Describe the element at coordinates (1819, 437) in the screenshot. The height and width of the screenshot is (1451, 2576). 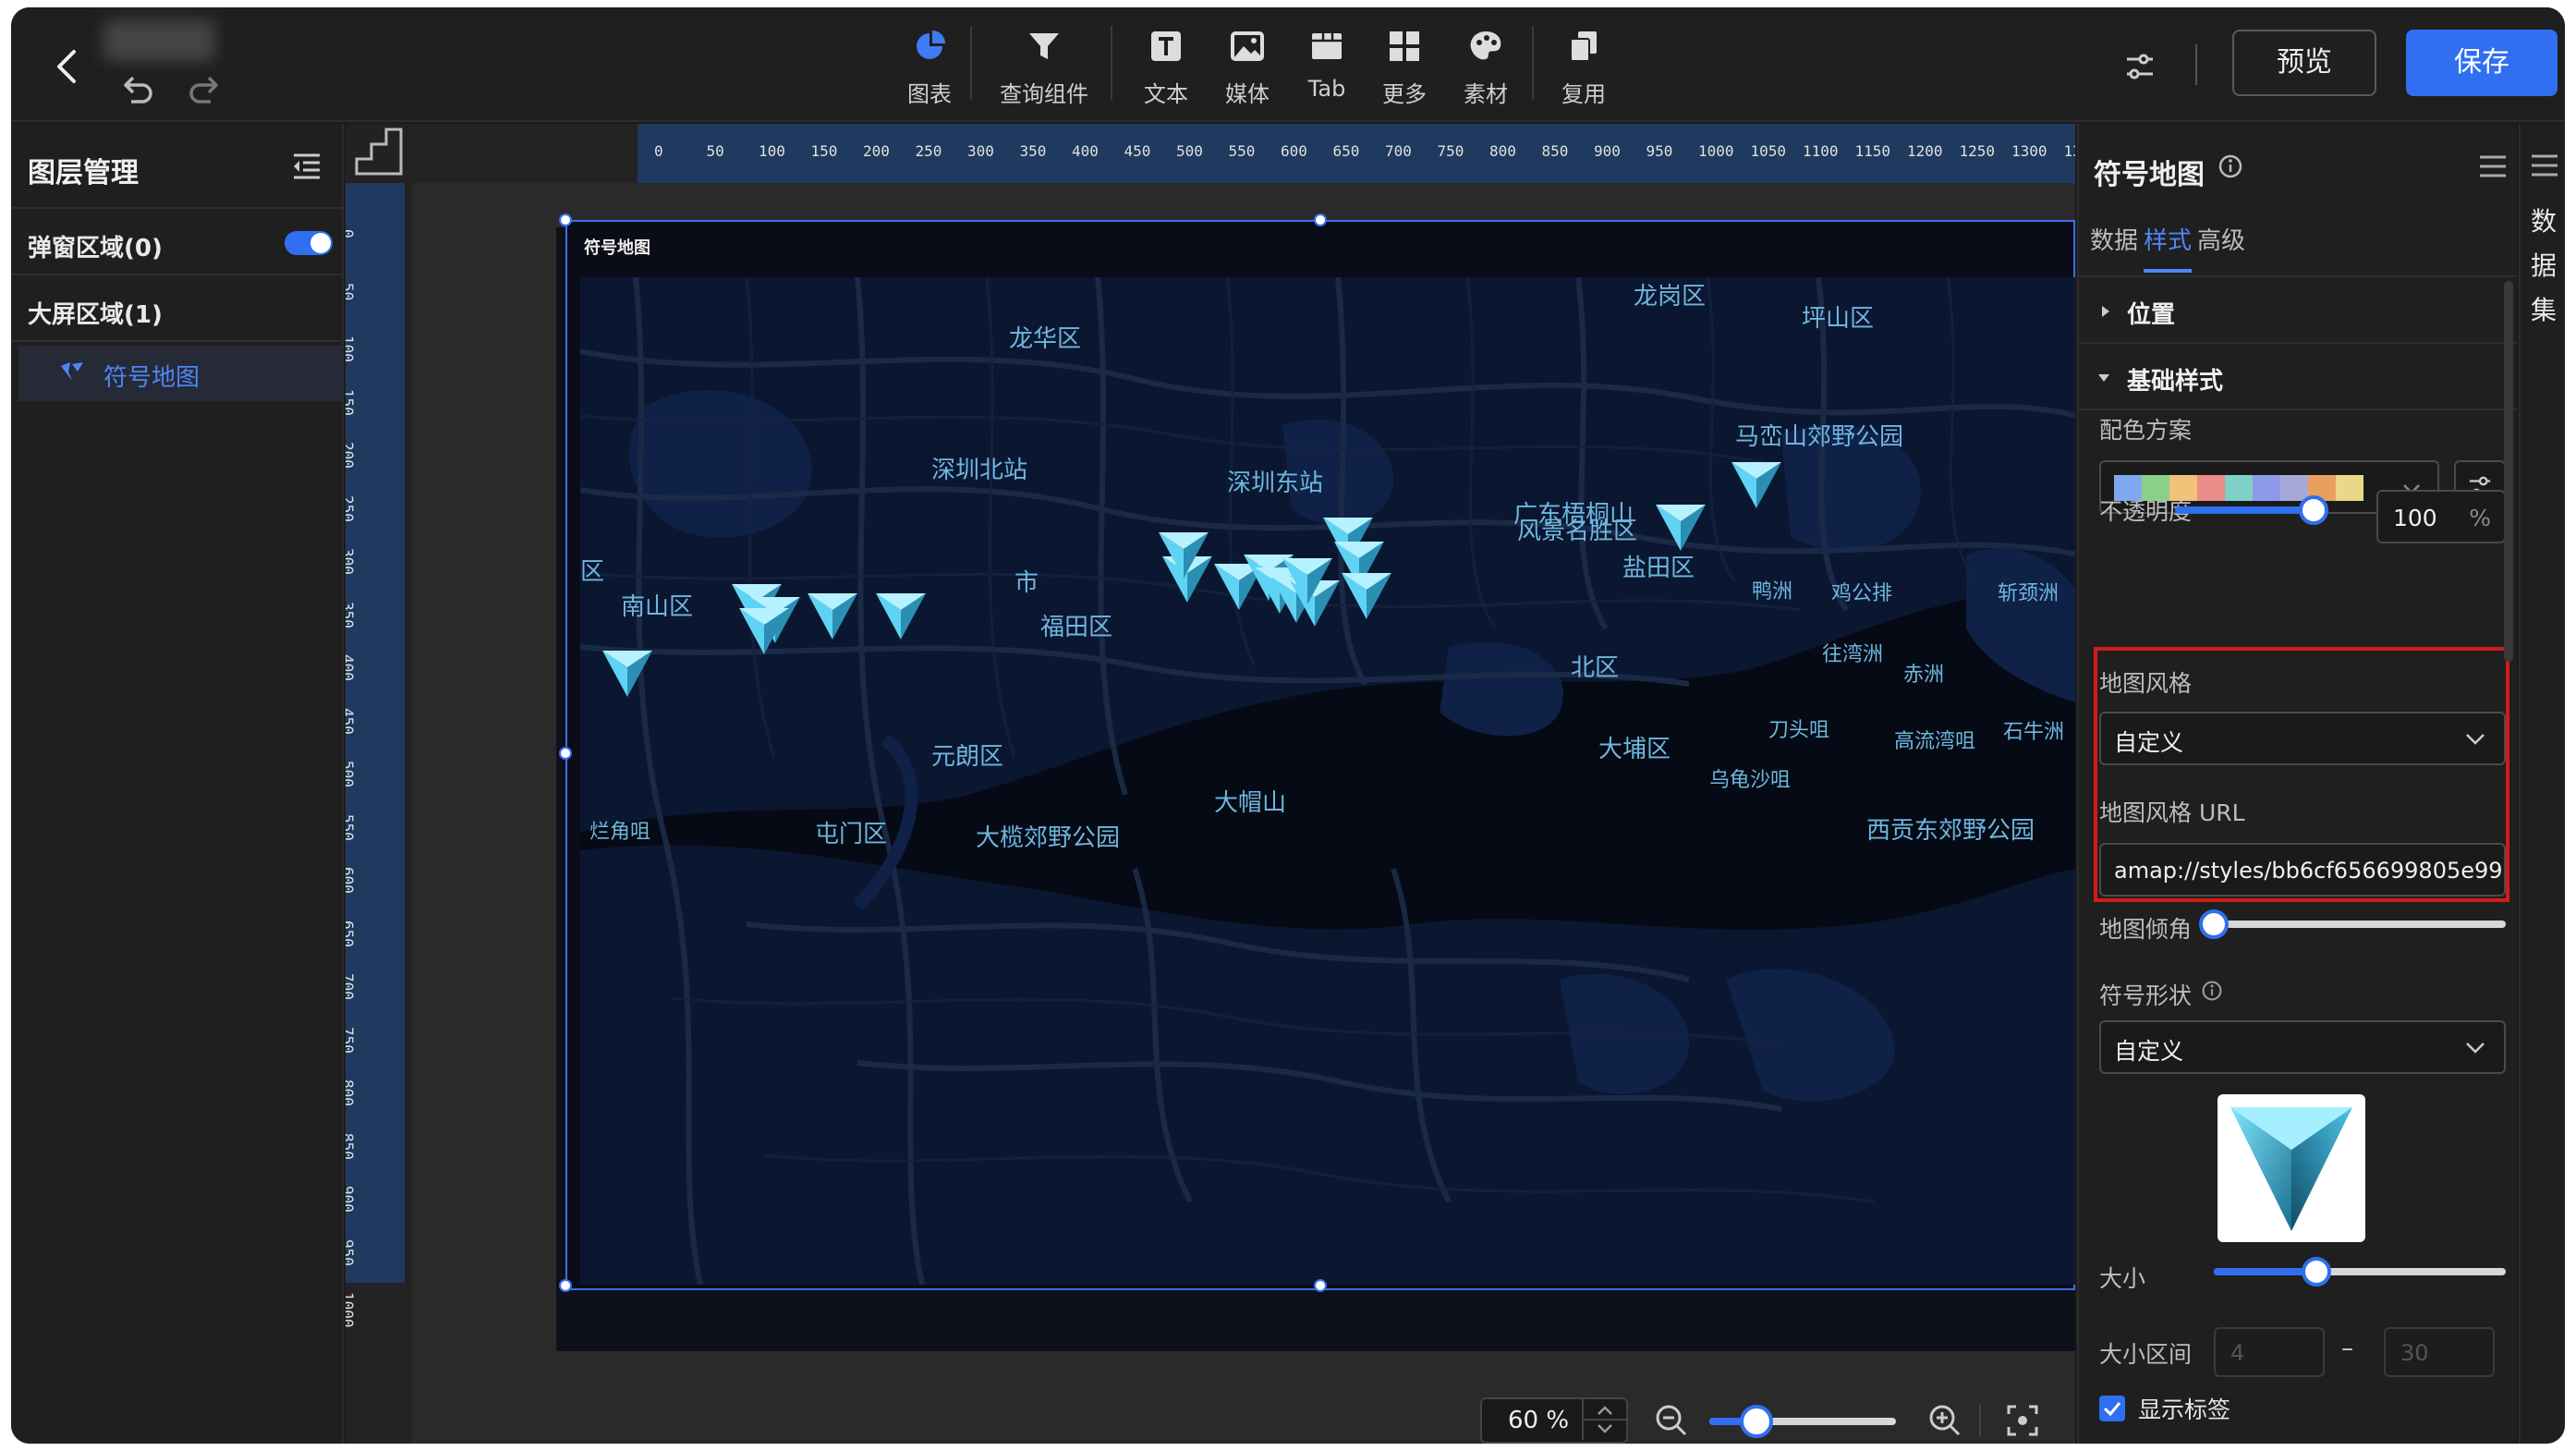
I see `map-place-label: 马峦山郊野公园` at that location.